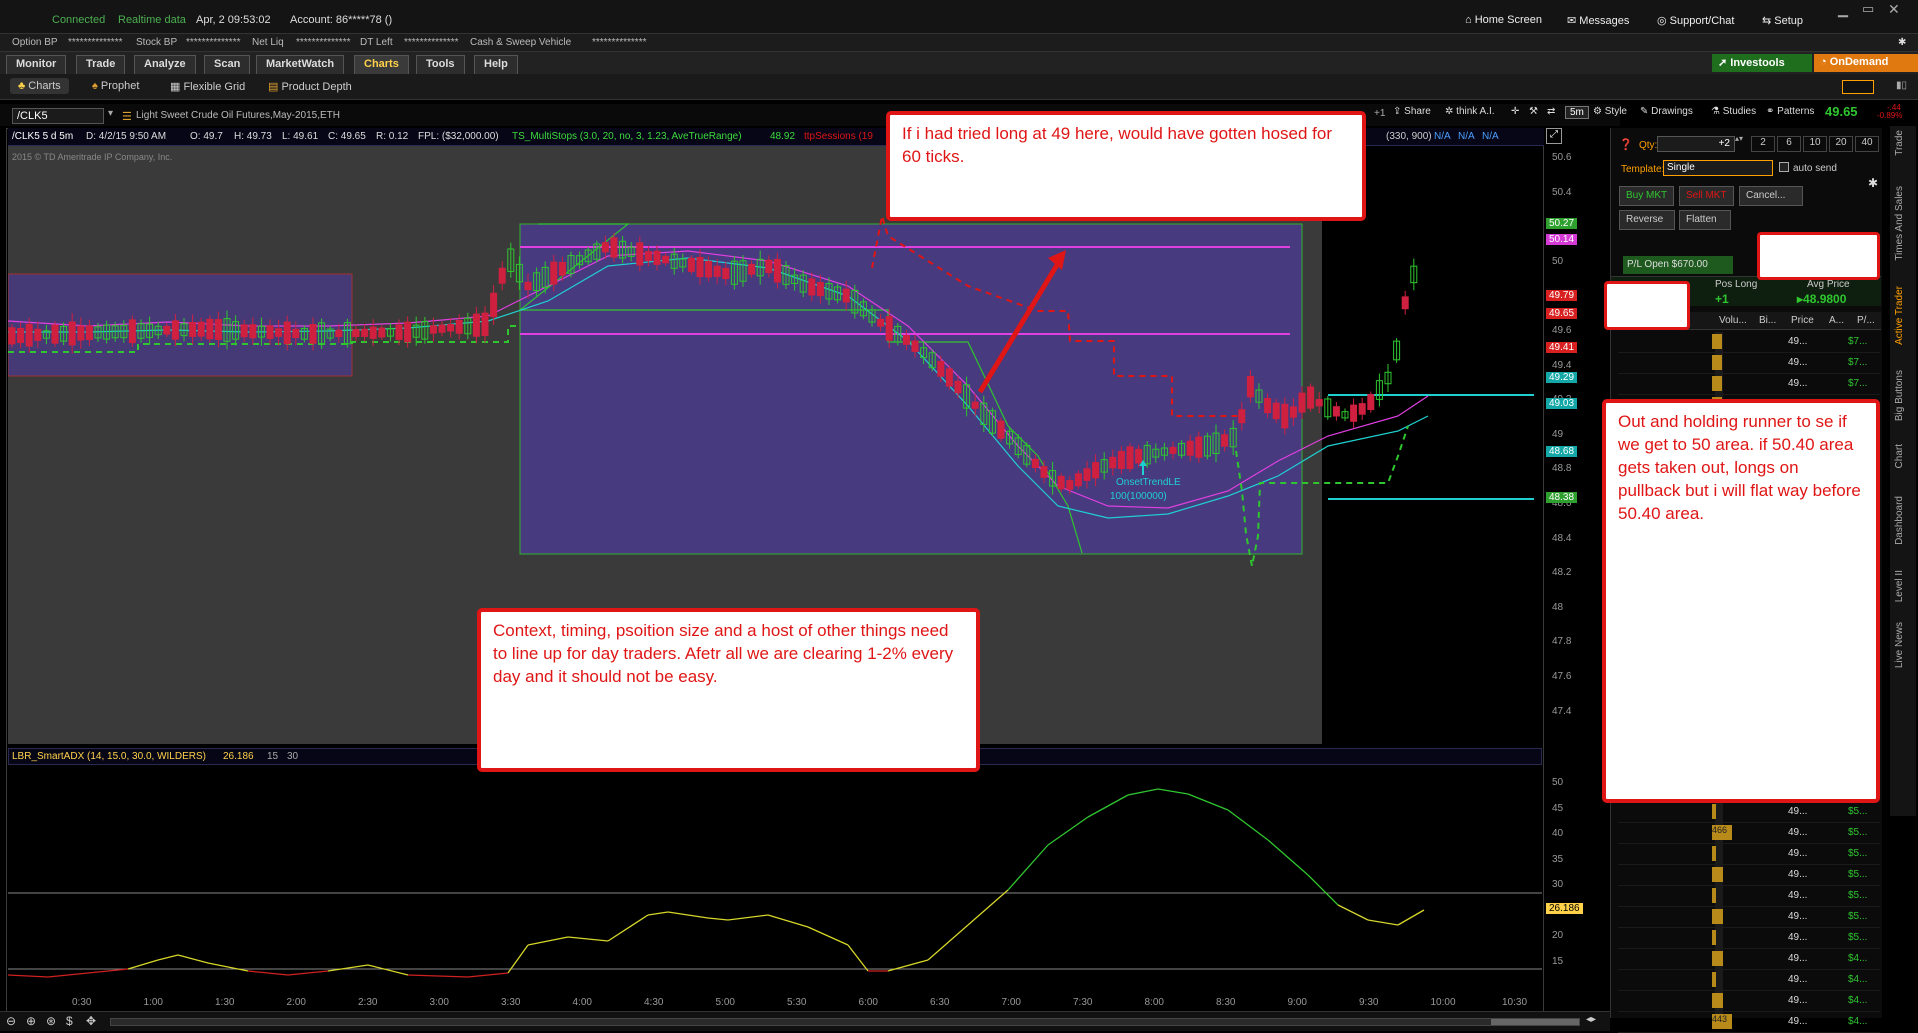  Describe the element at coordinates (115, 86) in the screenshot. I see `subtab-prophet: ♠ Prophet` at that location.